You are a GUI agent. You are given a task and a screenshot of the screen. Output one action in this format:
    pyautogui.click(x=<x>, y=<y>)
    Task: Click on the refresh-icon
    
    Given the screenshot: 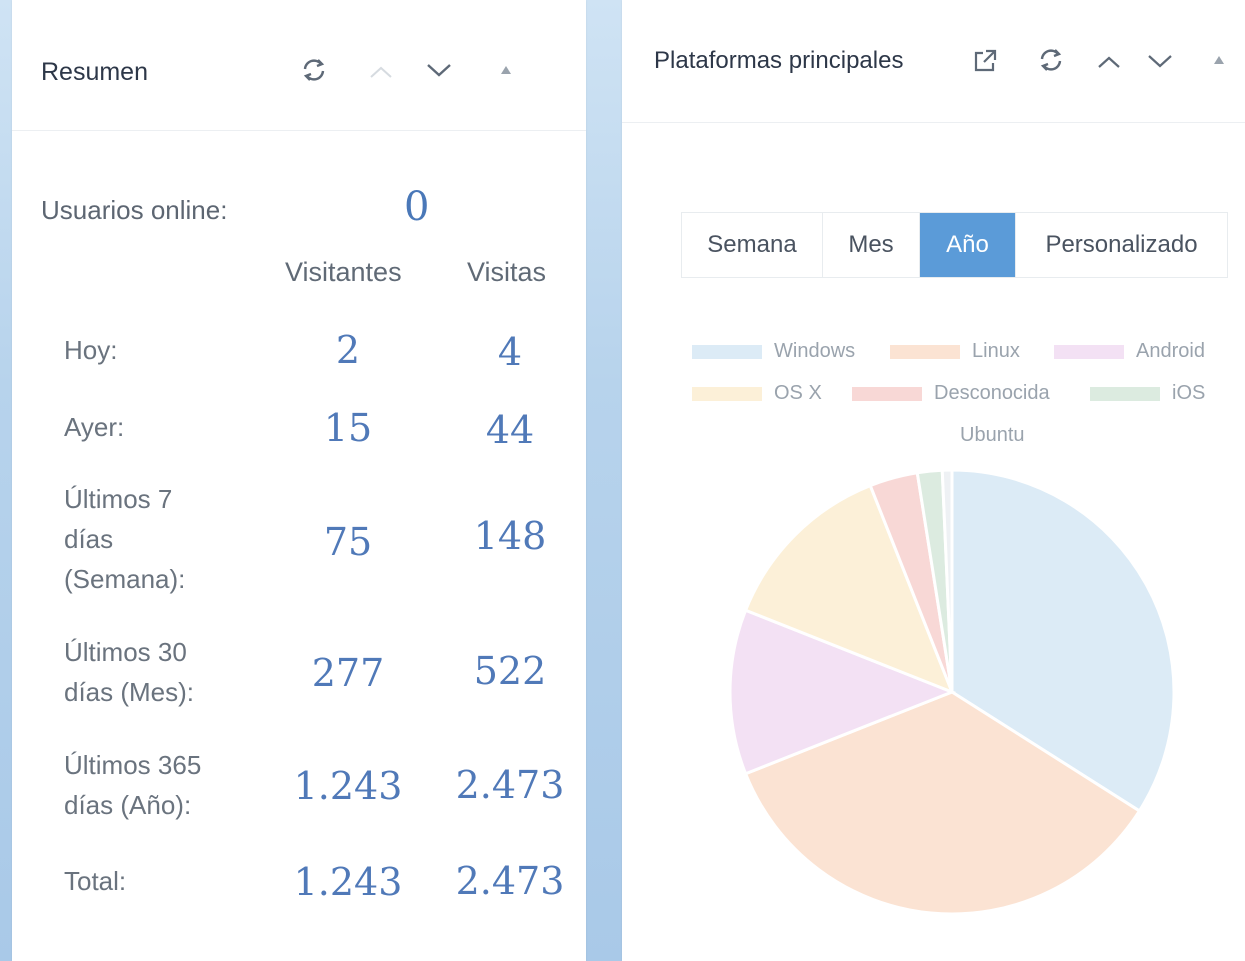 What is the action you would take?
    pyautogui.click(x=314, y=70)
    